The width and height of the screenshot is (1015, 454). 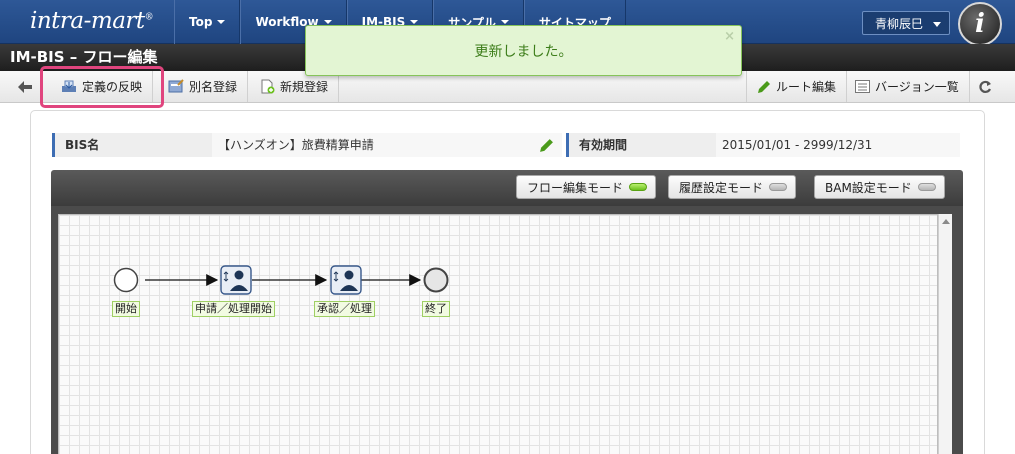 I want to click on list-icon, so click(x=862, y=86).